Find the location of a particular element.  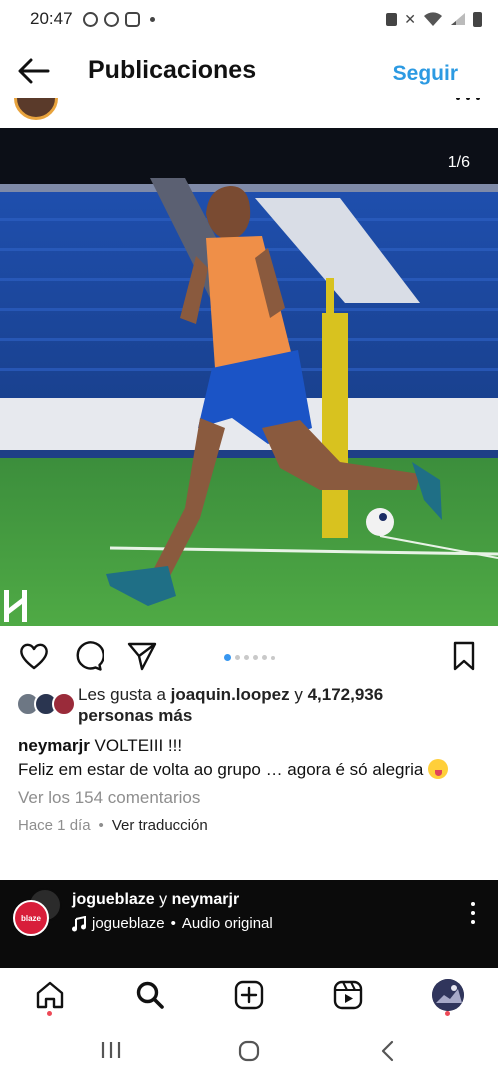

see-translation-link: Ver traducción is located at coordinates (160, 825).